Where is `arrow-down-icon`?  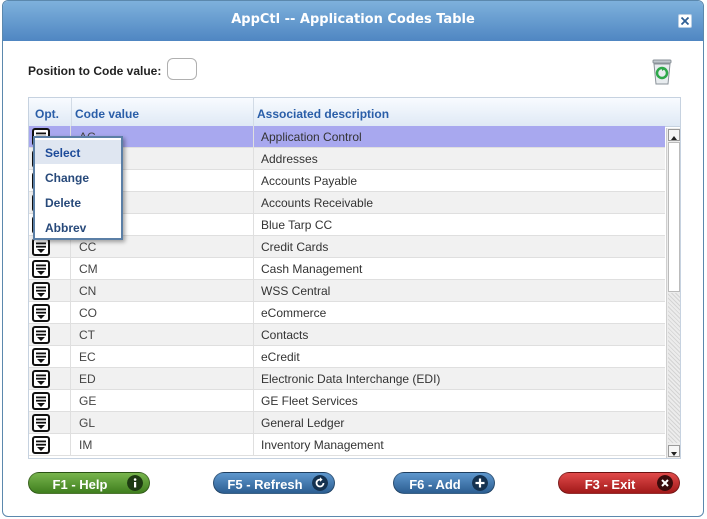 arrow-down-icon is located at coordinates (674, 454).